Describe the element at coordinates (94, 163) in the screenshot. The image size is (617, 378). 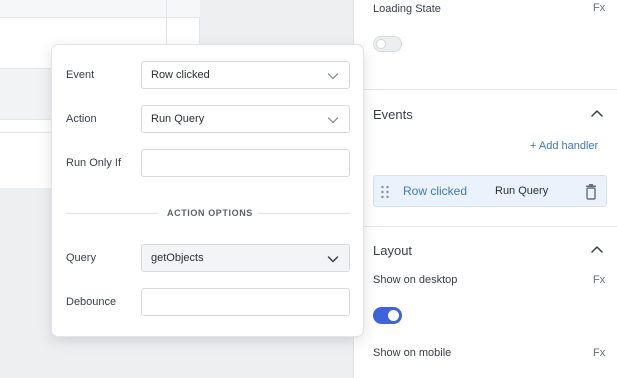
I see `run-only-if-label: Run Only If` at that location.